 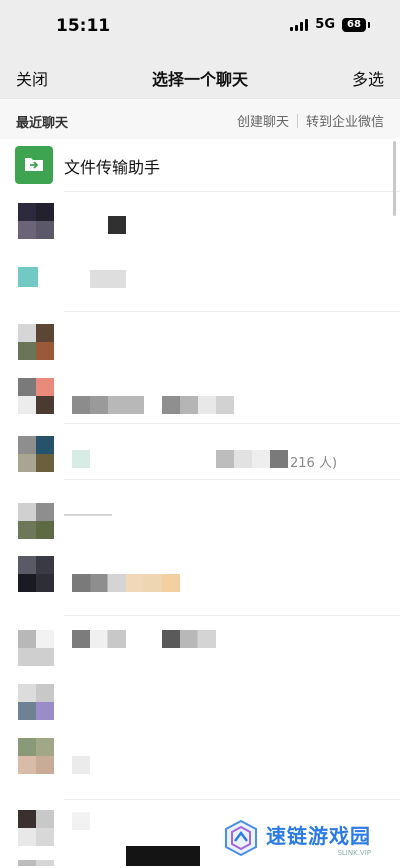 What do you see at coordinates (394, 178) in the screenshot?
I see `scrollbar` at bounding box center [394, 178].